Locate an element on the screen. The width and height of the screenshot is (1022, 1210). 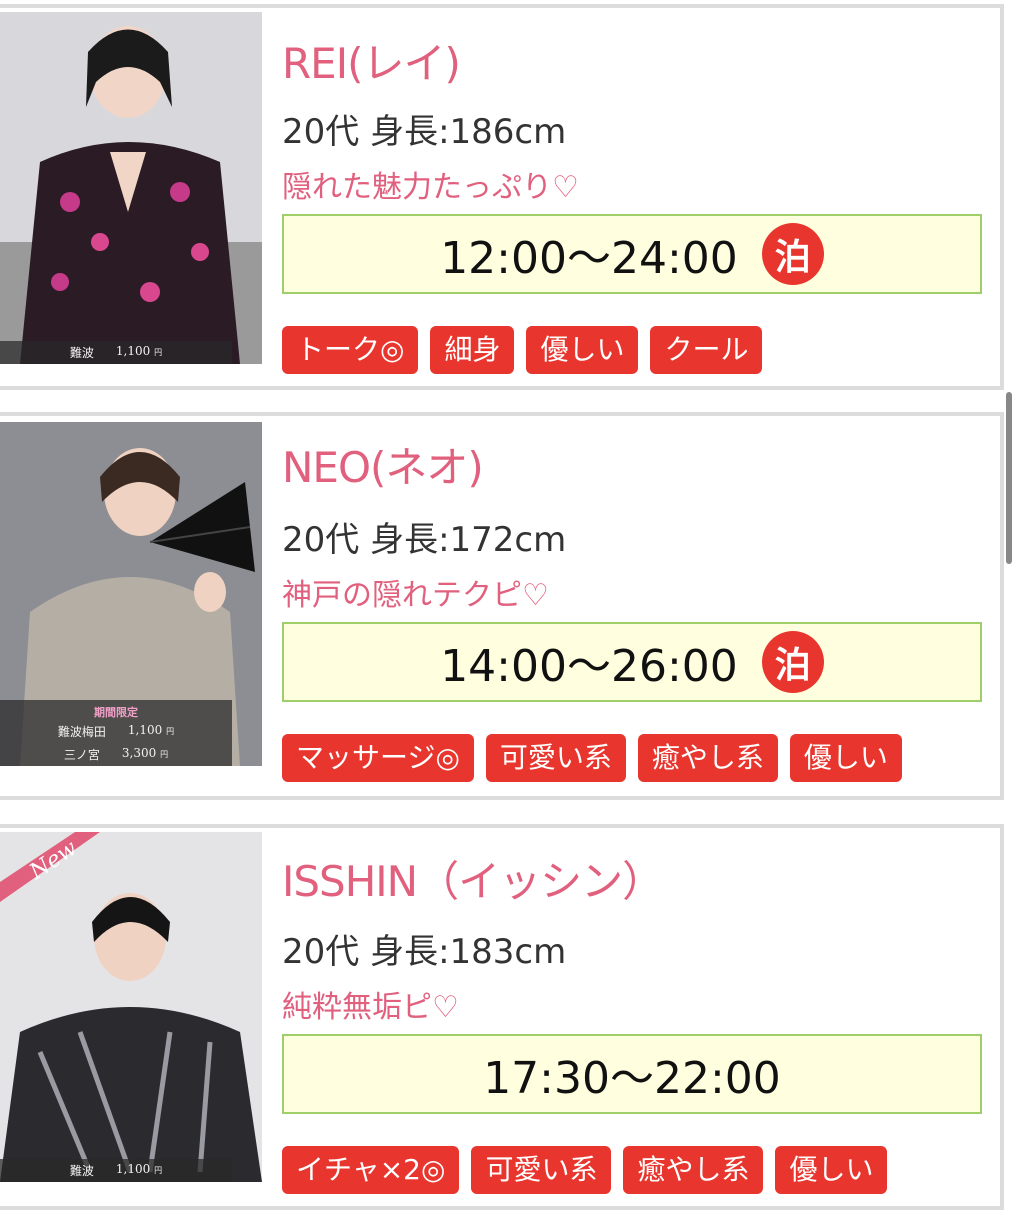
profile-catchphrase: 神戸の隠れテクピ♡ is located at coordinates (415, 595).